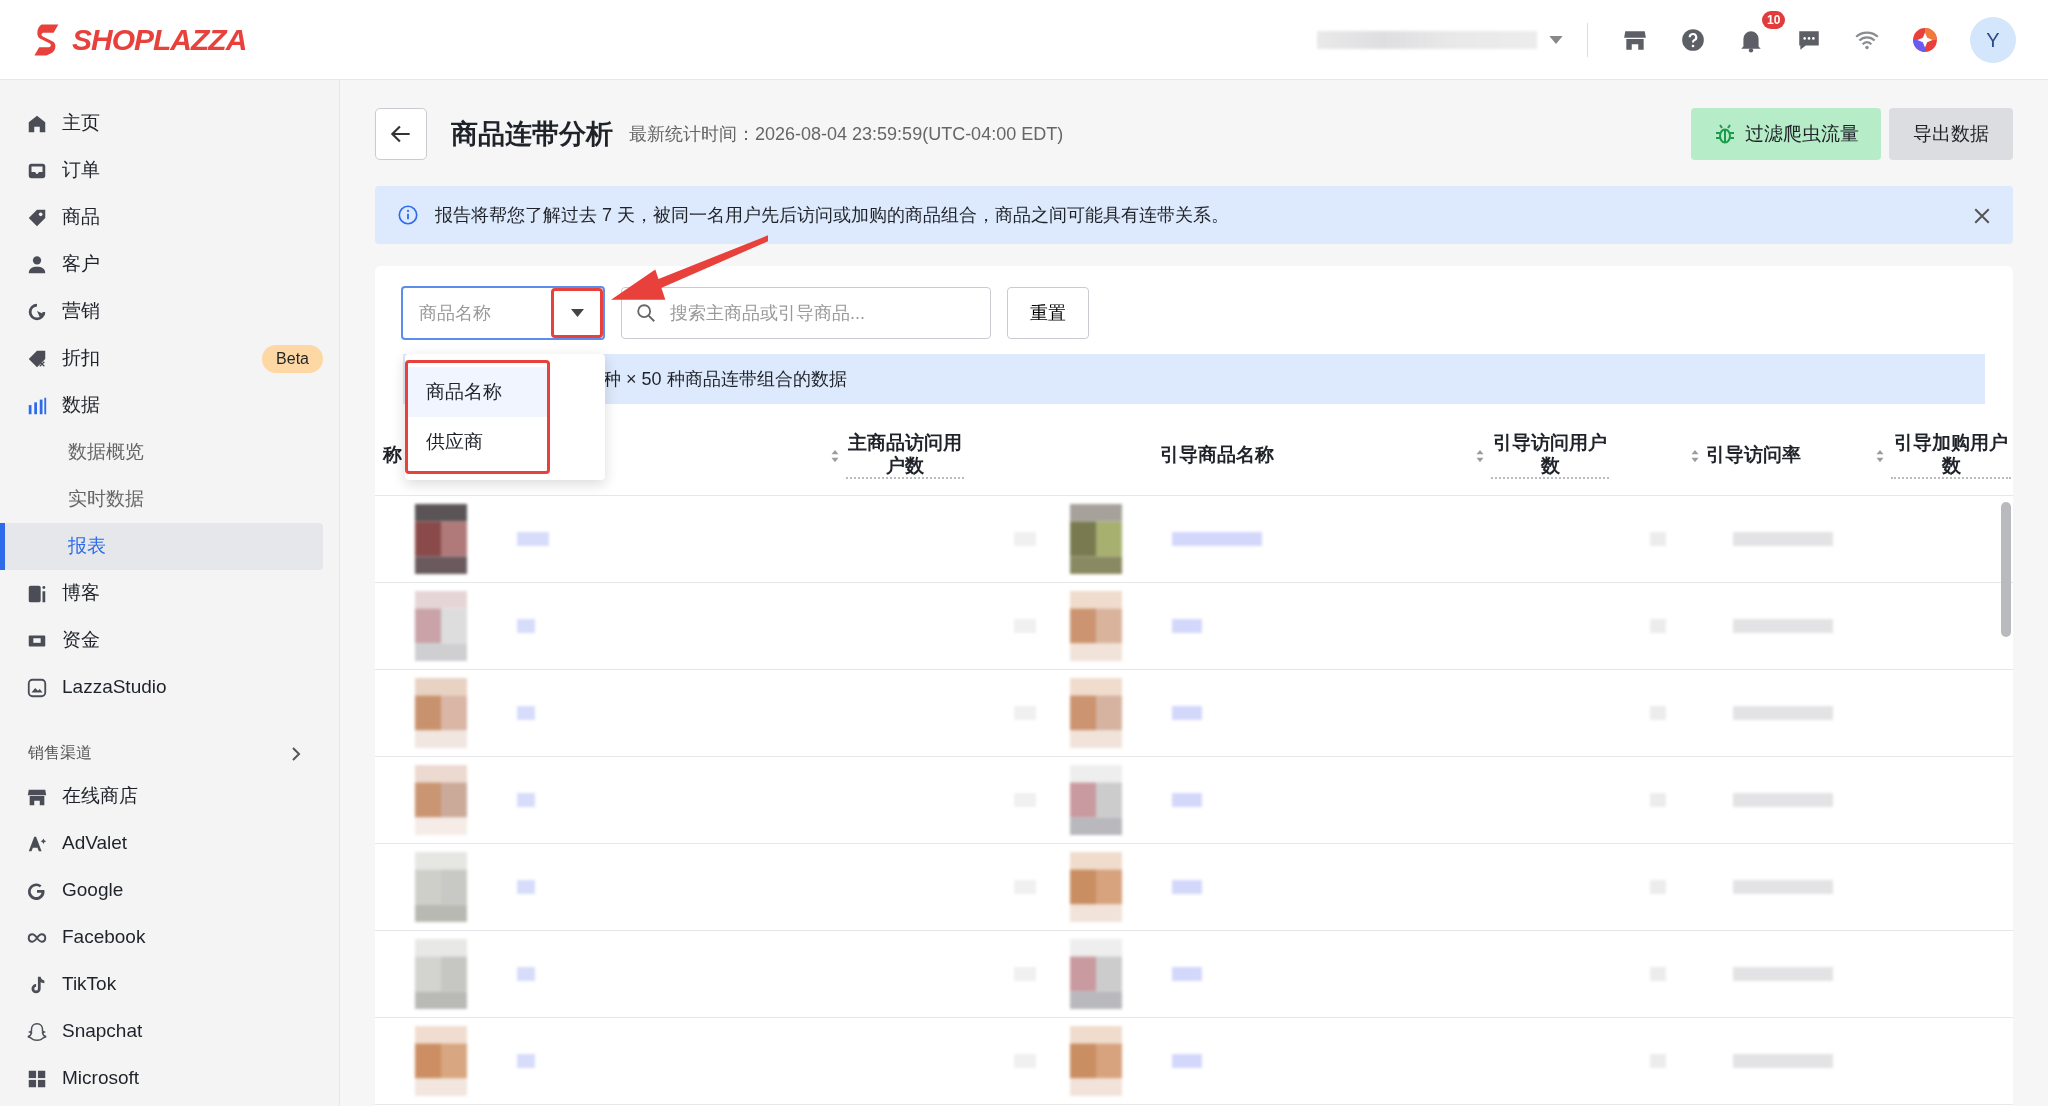 The image size is (2048, 1106). I want to click on sidebar-item: Google, so click(161, 890).